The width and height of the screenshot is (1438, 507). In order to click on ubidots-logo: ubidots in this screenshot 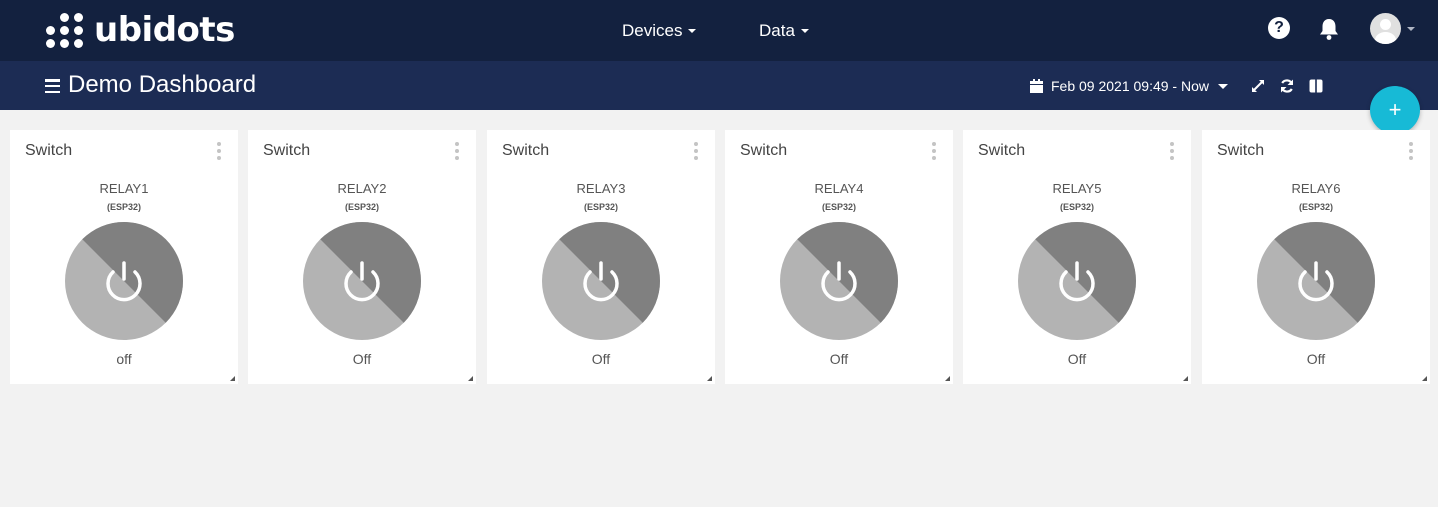, I will do `click(140, 30)`.